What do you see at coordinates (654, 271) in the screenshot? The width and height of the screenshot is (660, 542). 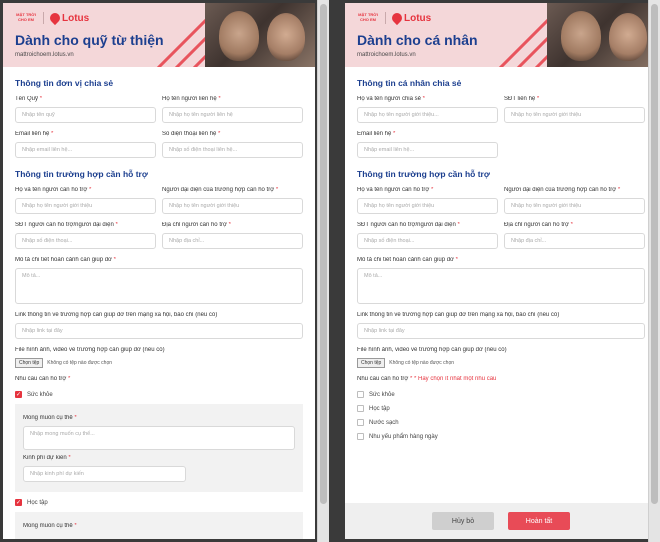 I see `right-scrollbar` at bounding box center [654, 271].